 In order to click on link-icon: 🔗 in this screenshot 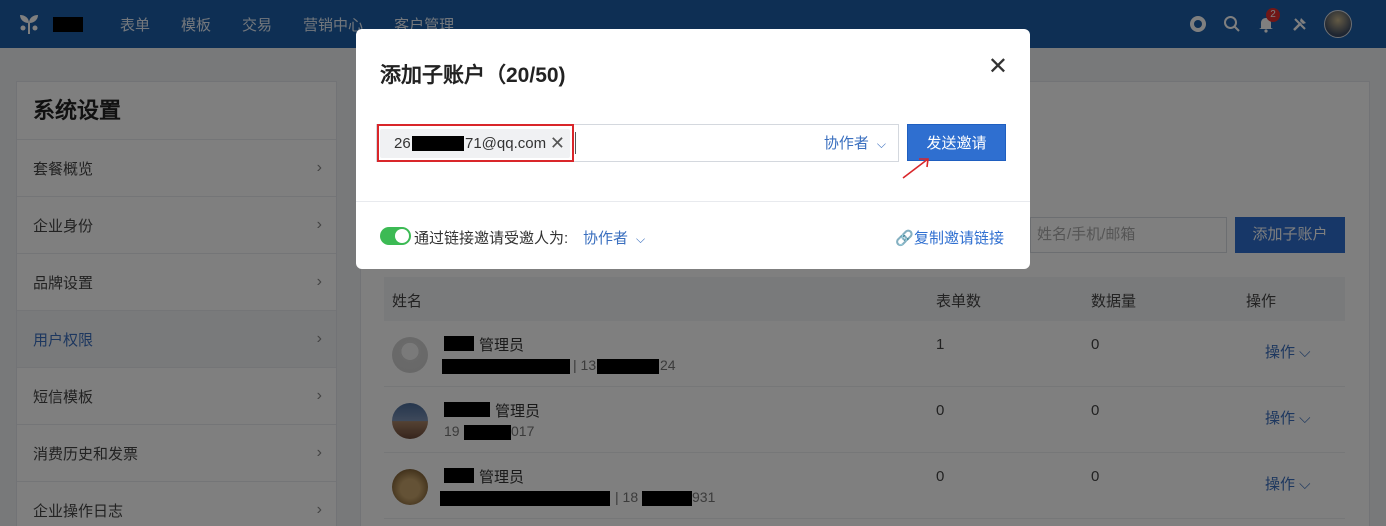, I will do `click(904, 238)`.